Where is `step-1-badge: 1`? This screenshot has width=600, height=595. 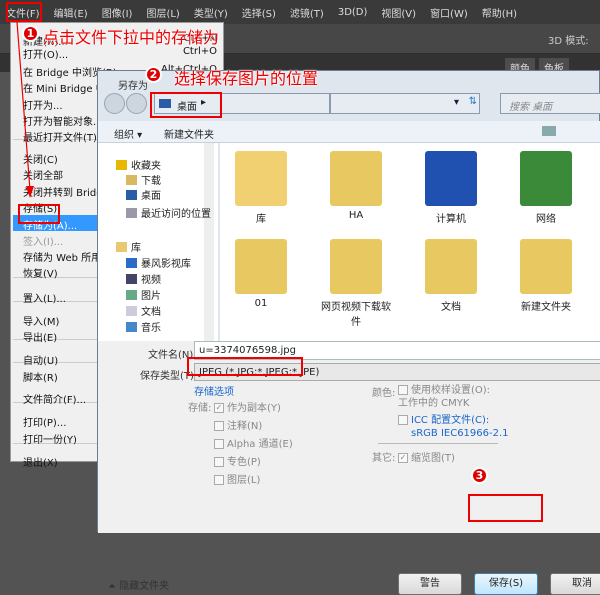 step-1-badge: 1 is located at coordinates (30, 33).